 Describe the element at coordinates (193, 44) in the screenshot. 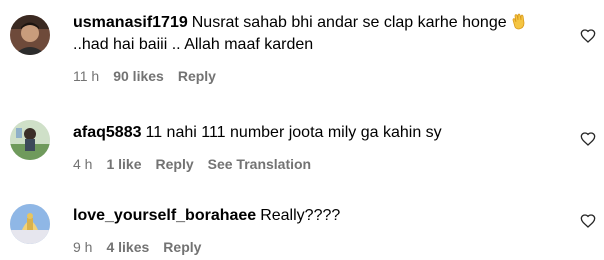

I see `comment-text-continued: ..had hai baiii .. Allah maaf karden` at that location.